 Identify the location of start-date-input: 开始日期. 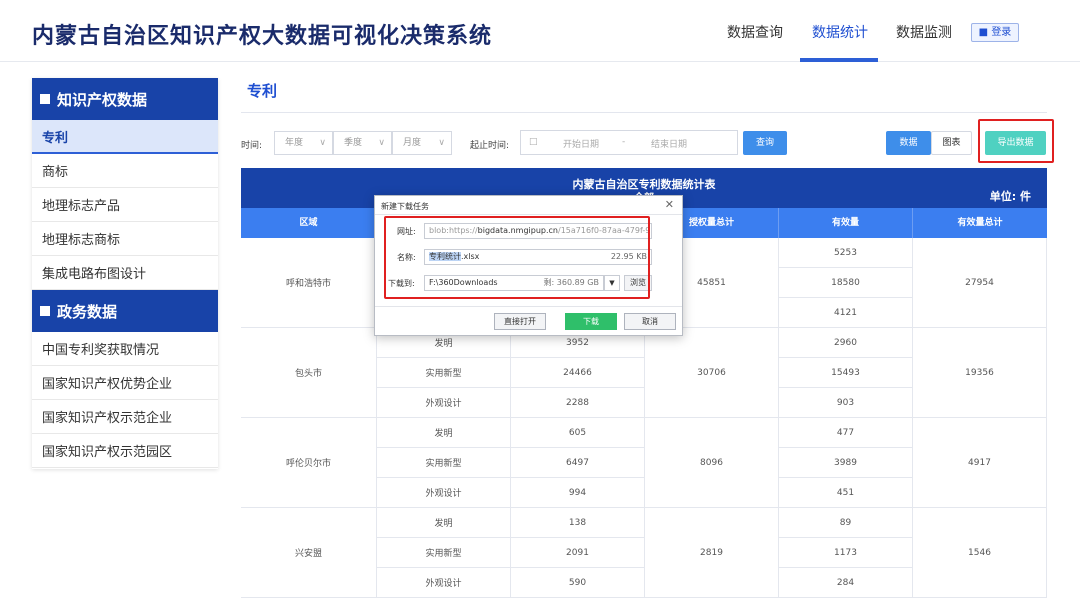
(581, 143).